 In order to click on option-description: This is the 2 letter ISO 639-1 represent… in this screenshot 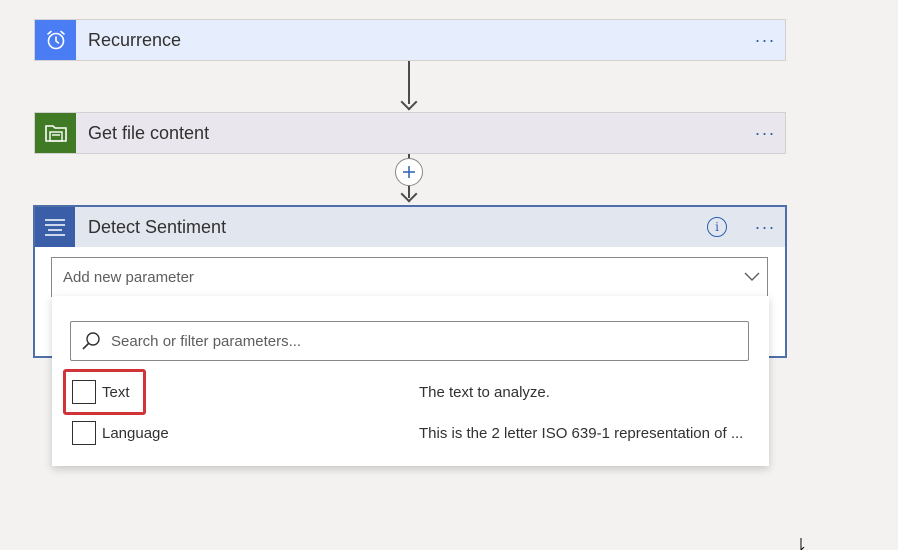, I will do `click(581, 433)`.